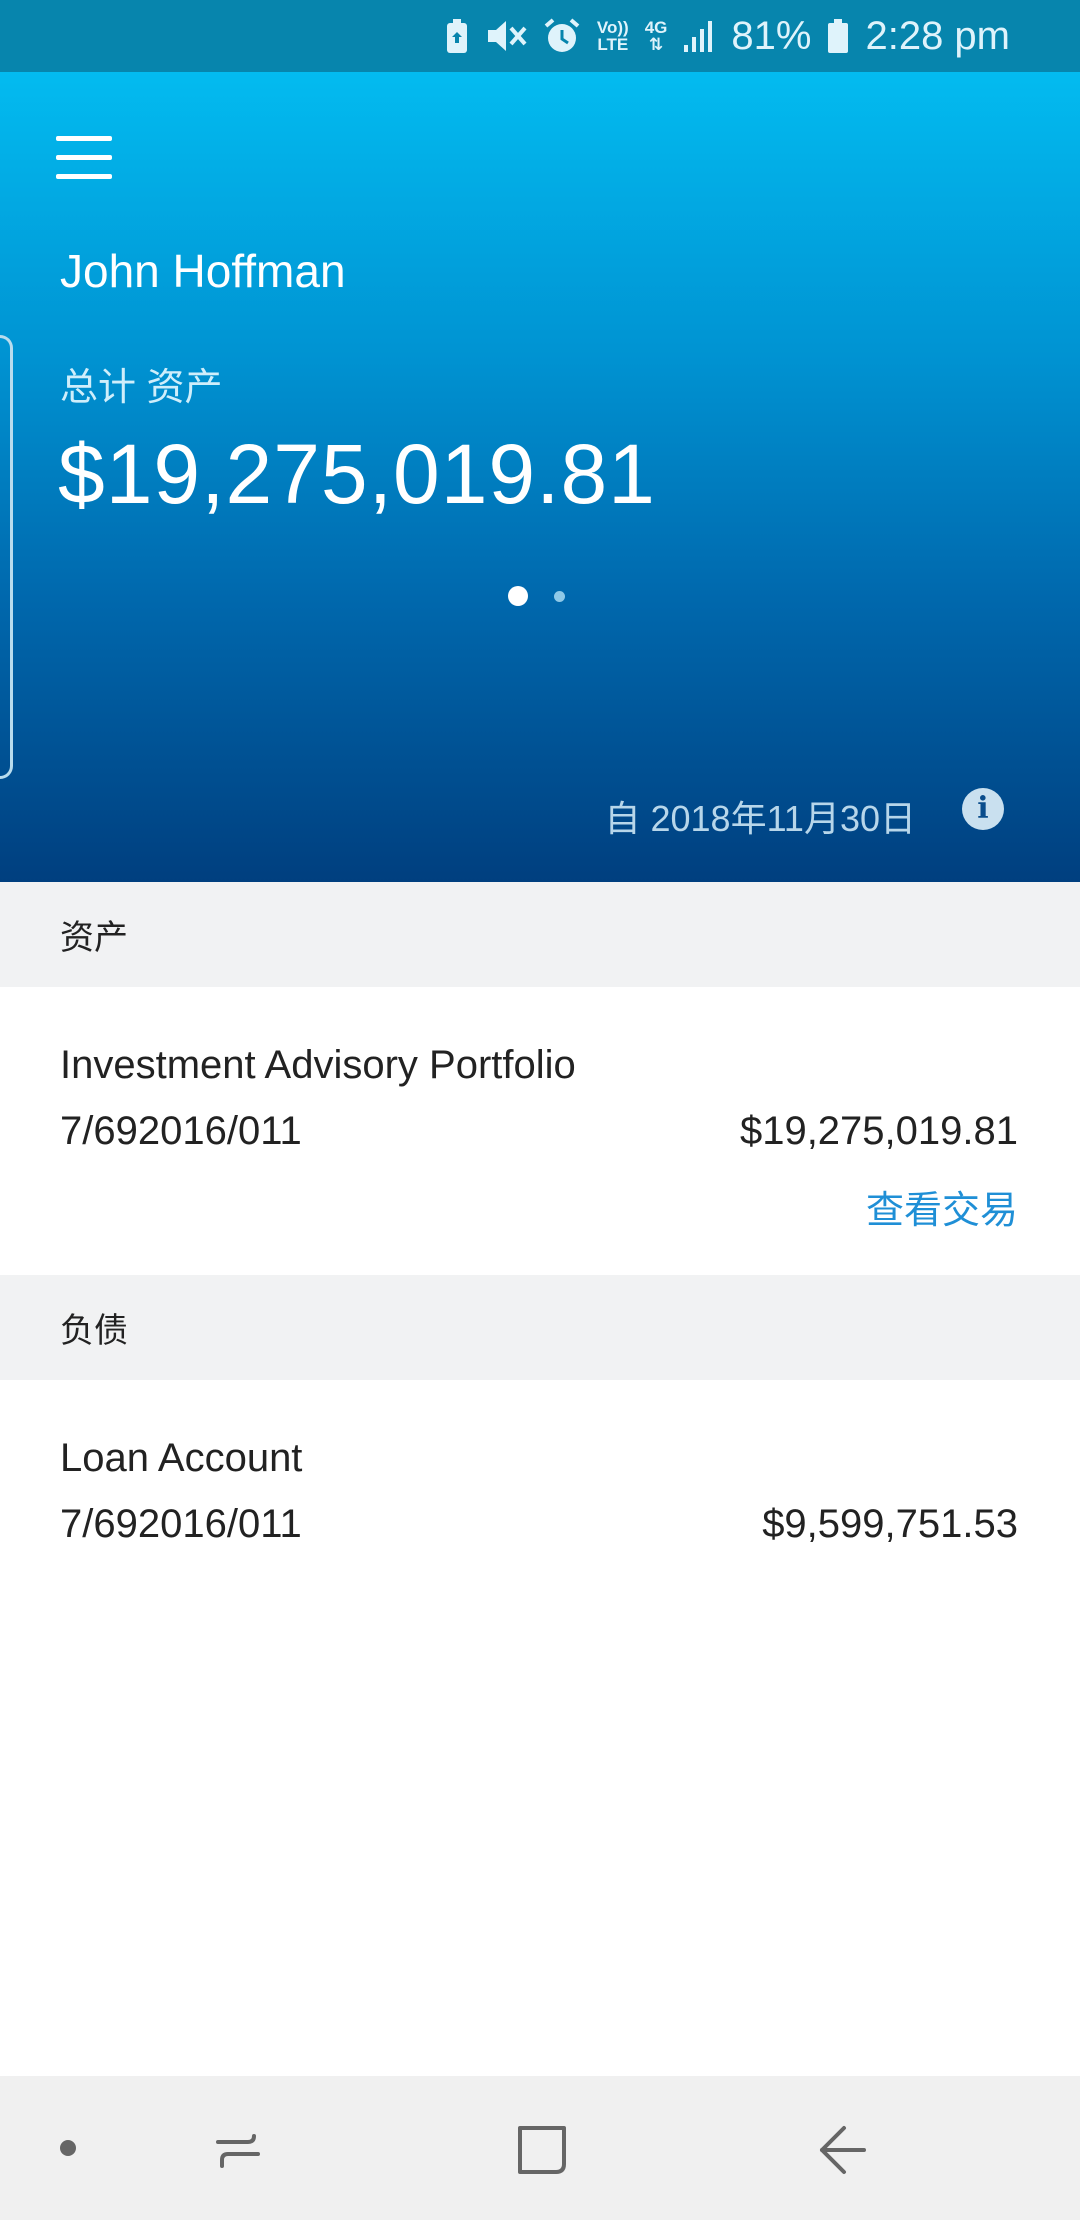  I want to click on system-nav-bar, so click(540, 2148).